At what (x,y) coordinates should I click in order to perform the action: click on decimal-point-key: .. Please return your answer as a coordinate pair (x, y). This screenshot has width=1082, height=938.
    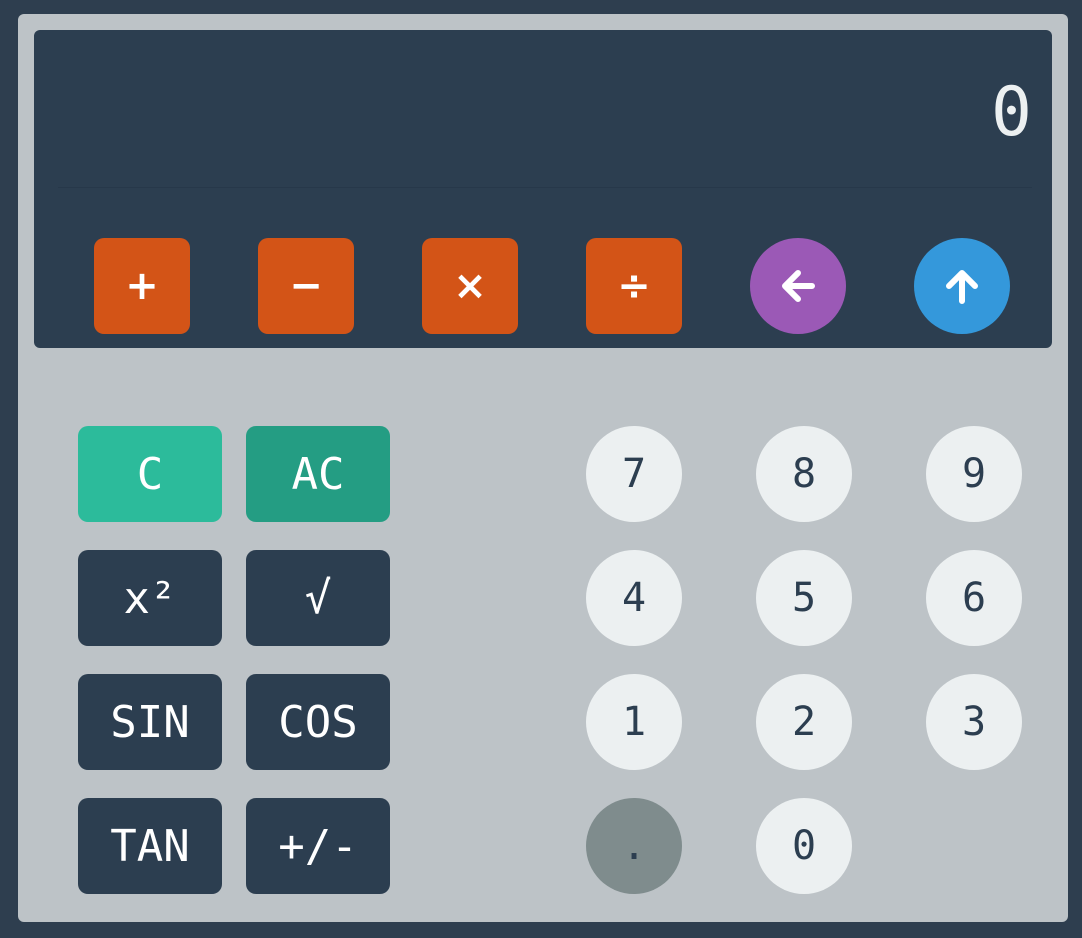
    Looking at the image, I should click on (634, 846).